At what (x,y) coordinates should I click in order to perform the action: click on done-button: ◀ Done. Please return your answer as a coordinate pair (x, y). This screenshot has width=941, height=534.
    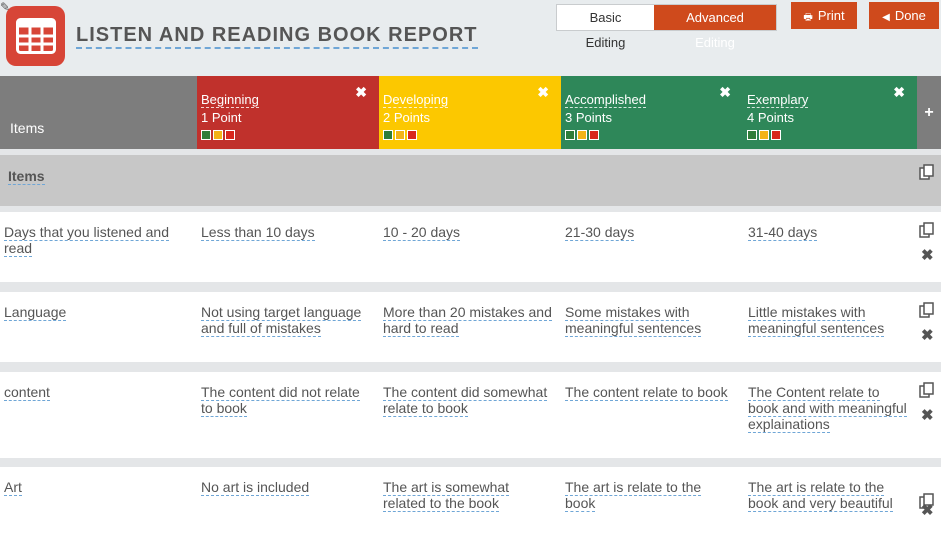
    Looking at the image, I should click on (904, 15).